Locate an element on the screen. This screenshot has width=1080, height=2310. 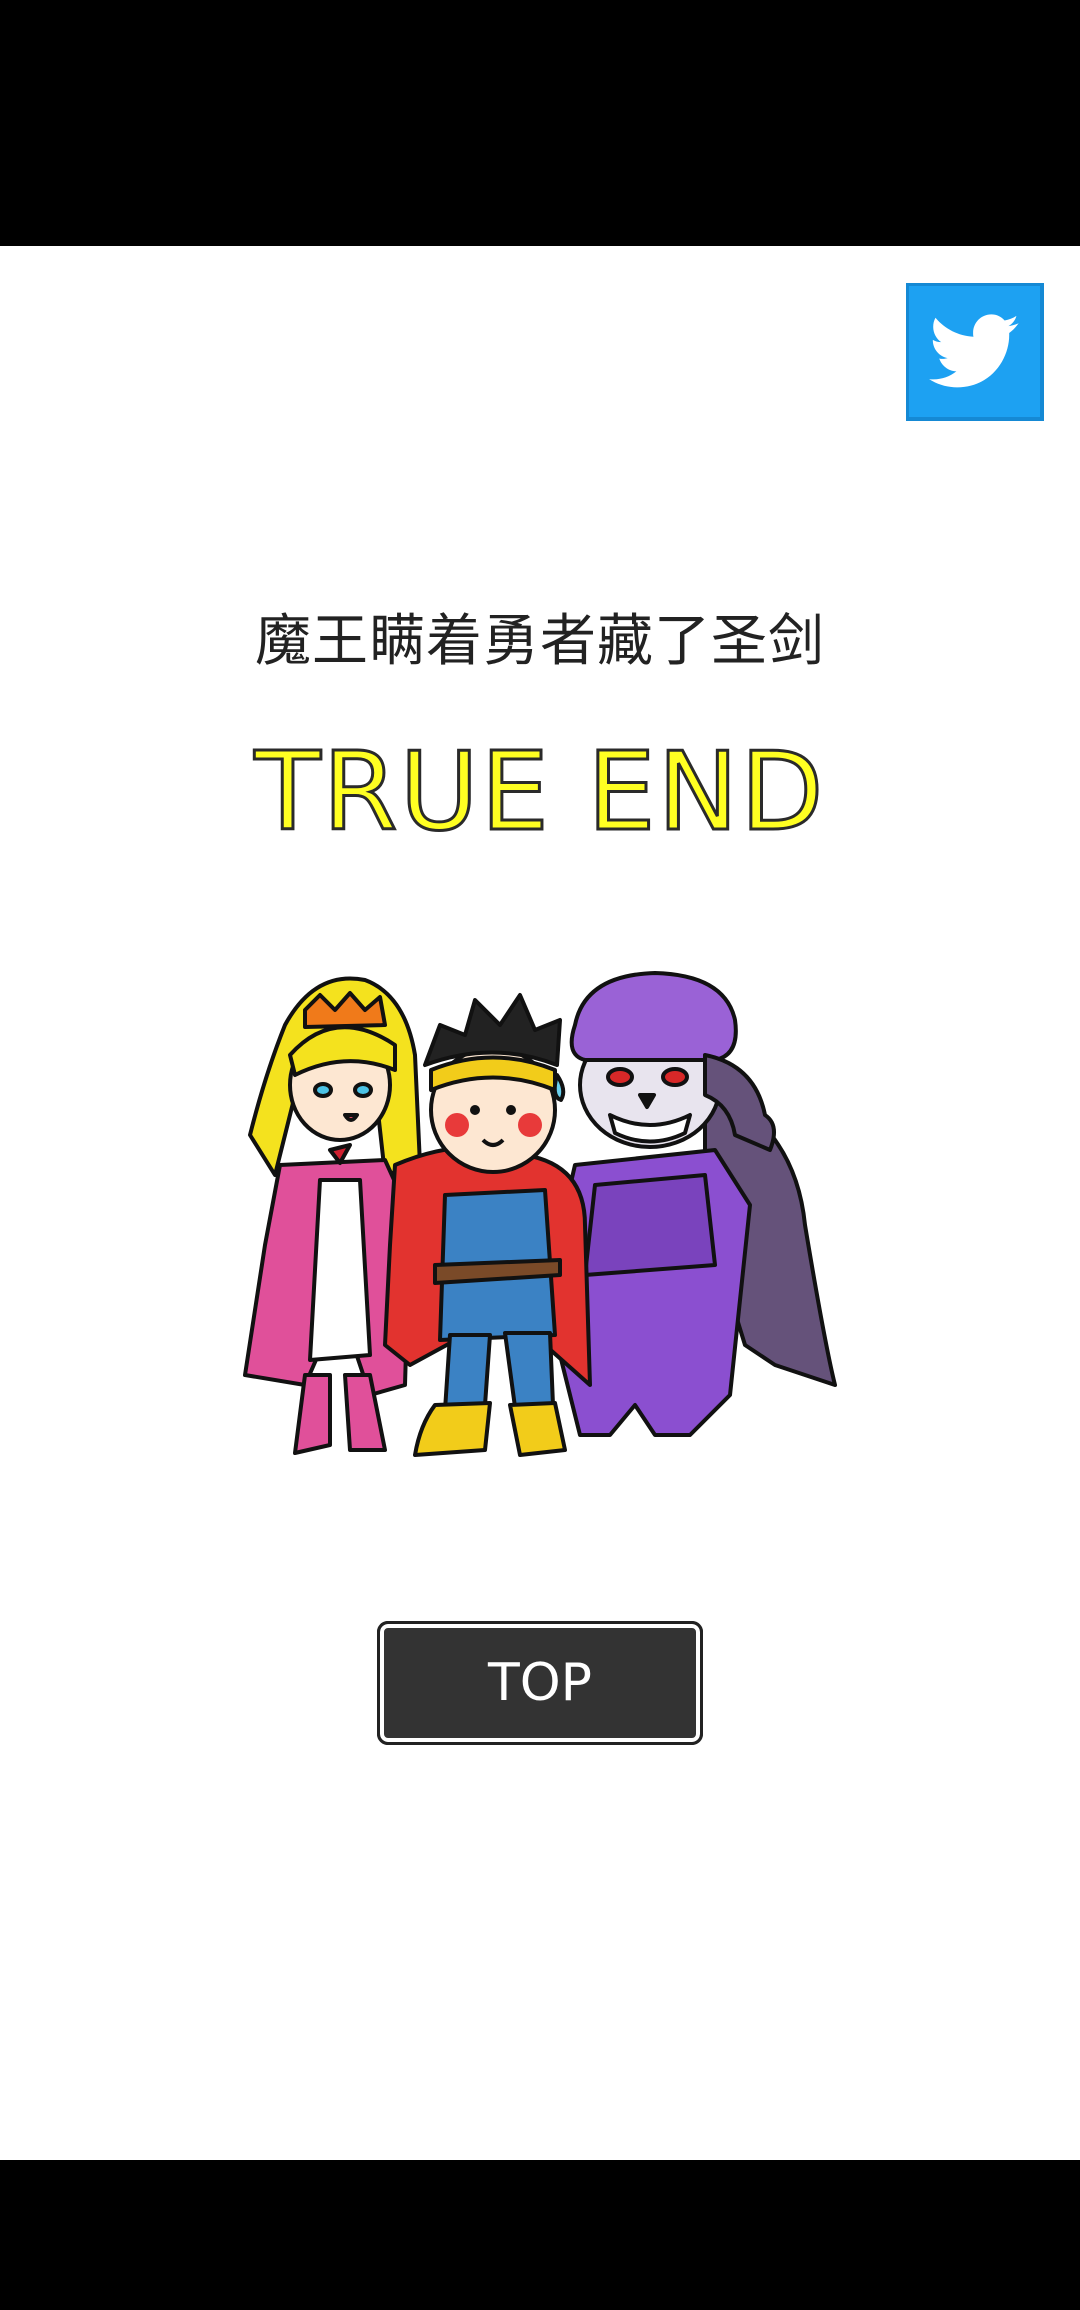
navigation-bar-area is located at coordinates (540, 2235).